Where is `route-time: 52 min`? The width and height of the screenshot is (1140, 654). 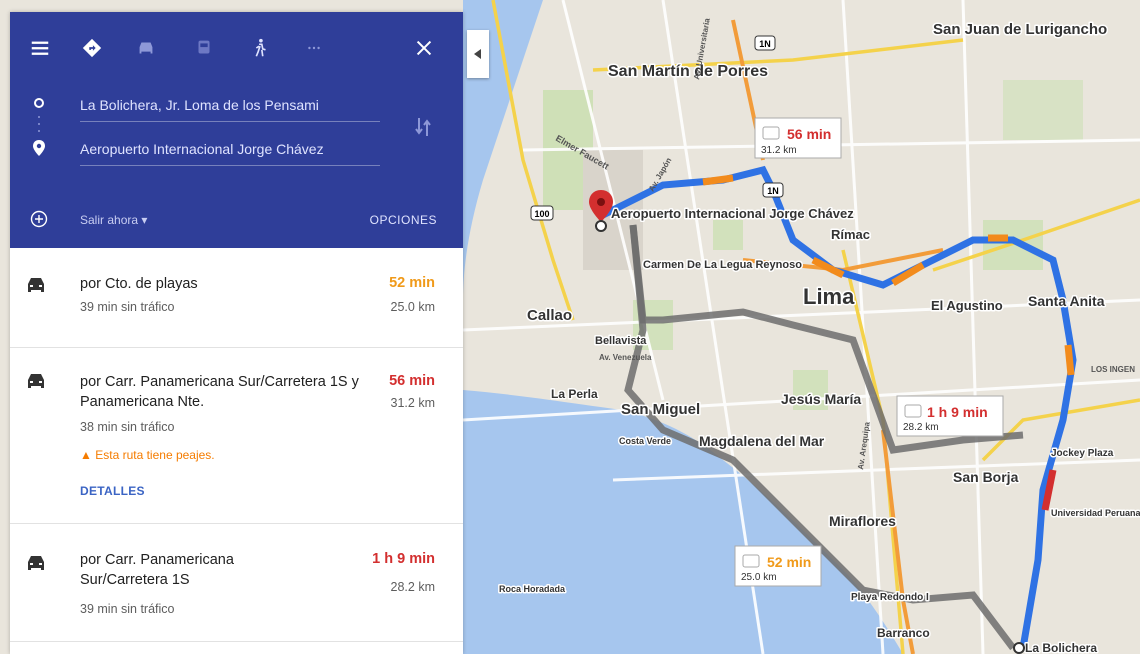
route-time: 52 min is located at coordinates (412, 283).